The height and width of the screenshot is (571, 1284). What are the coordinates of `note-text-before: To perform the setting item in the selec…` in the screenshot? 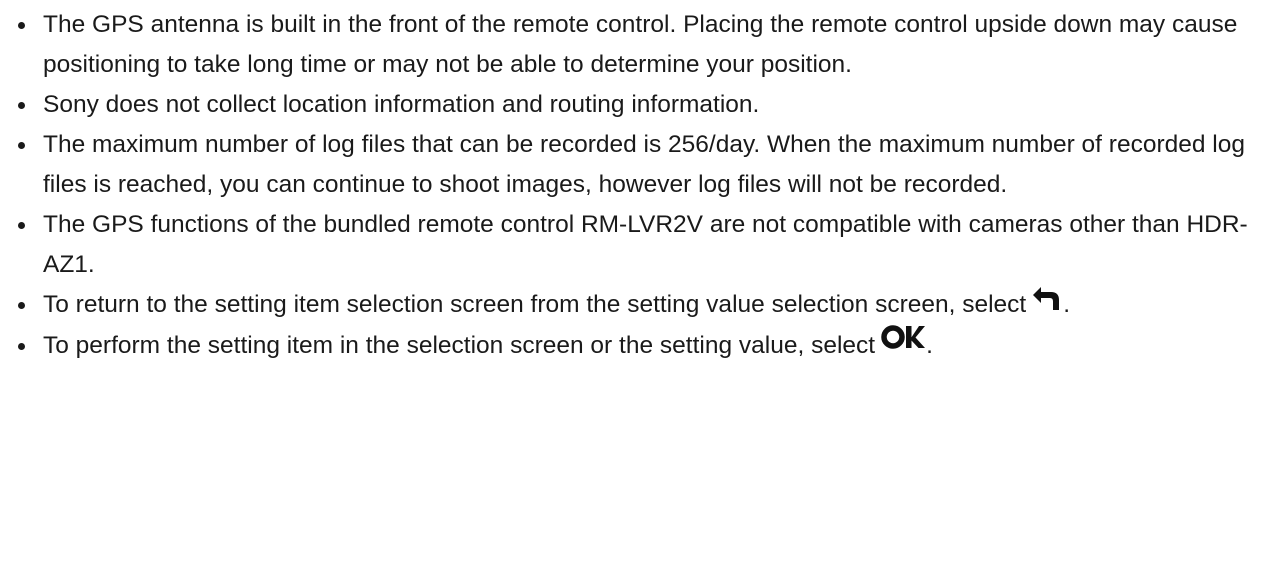 It's located at (459, 345).